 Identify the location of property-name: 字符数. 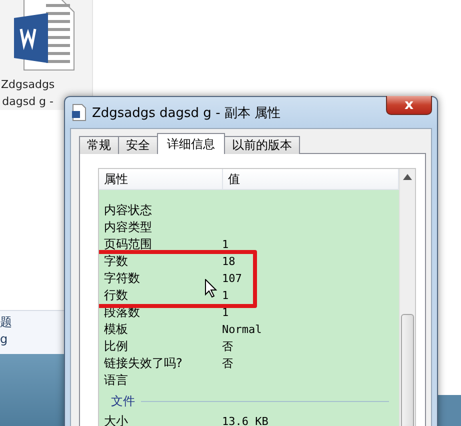
(121, 278).